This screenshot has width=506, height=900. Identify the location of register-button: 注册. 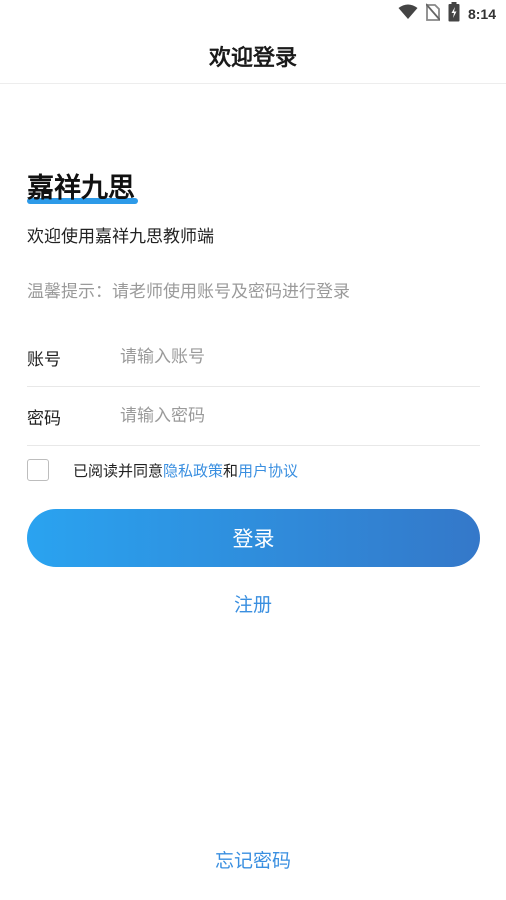
(253, 605).